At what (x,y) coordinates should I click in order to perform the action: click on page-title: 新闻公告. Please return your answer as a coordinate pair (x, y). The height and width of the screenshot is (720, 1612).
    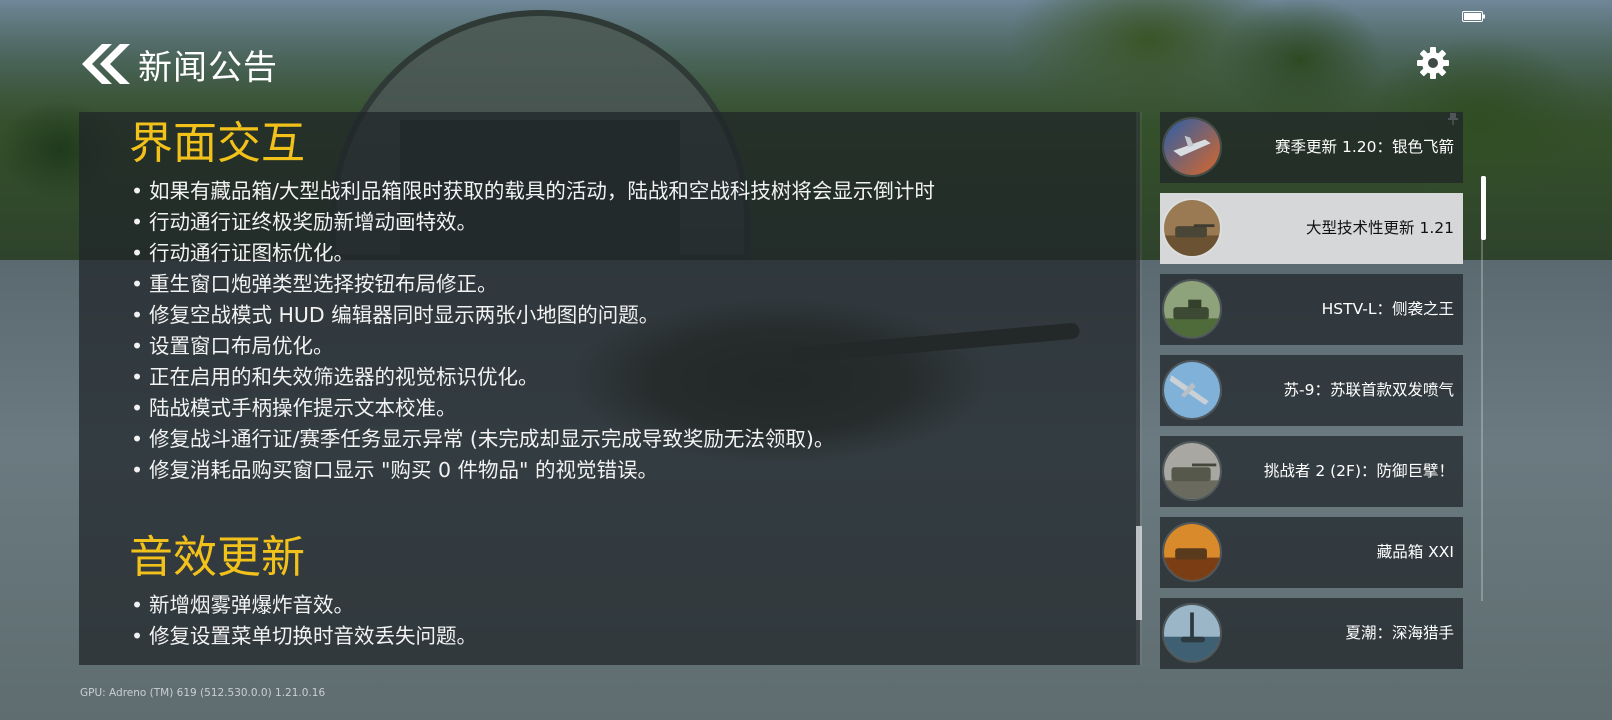
    Looking at the image, I should click on (208, 67).